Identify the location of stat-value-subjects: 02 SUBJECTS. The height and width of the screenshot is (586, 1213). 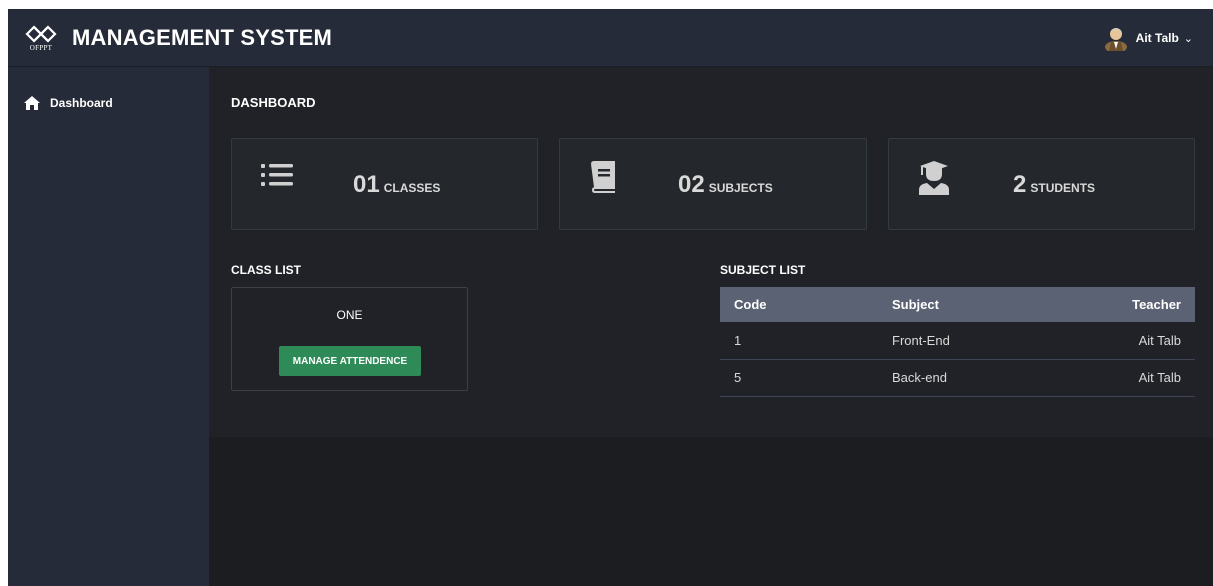
(725, 185).